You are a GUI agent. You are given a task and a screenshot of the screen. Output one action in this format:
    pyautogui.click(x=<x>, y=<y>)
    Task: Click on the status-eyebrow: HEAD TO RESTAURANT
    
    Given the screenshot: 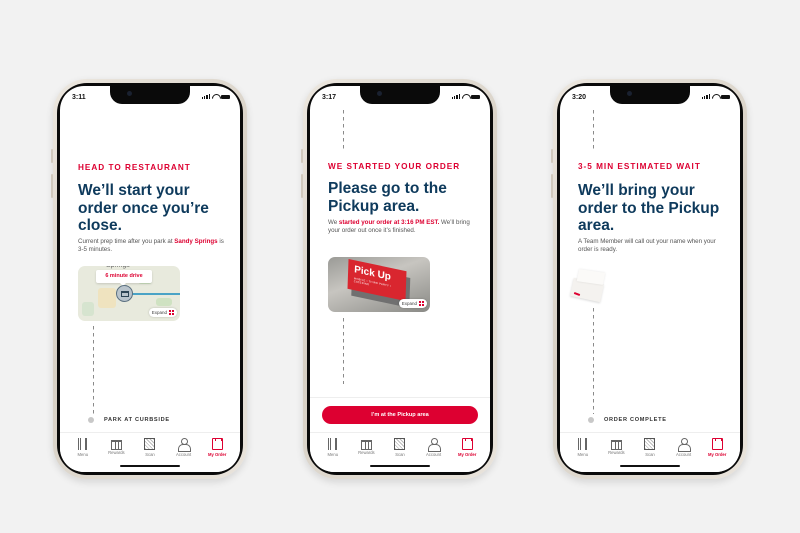 What is the action you would take?
    pyautogui.click(x=134, y=167)
    